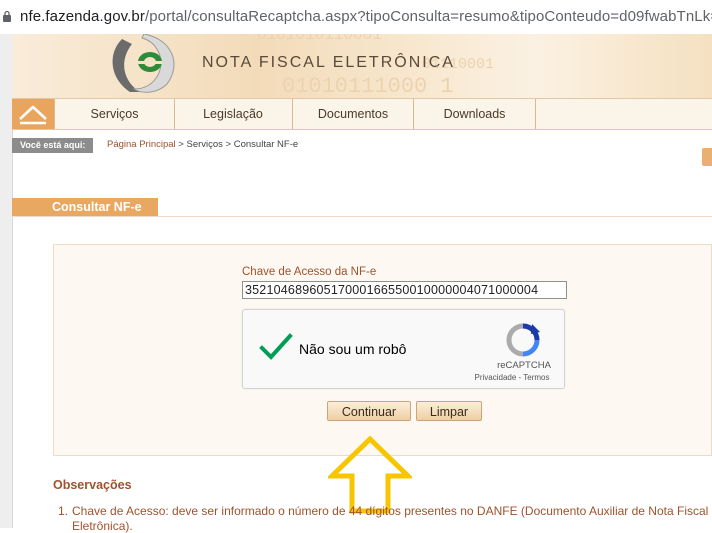 This screenshot has height=533, width=712. What do you see at coordinates (85, 207) in the screenshot?
I see `page-title: Consultar NF-e` at bounding box center [85, 207].